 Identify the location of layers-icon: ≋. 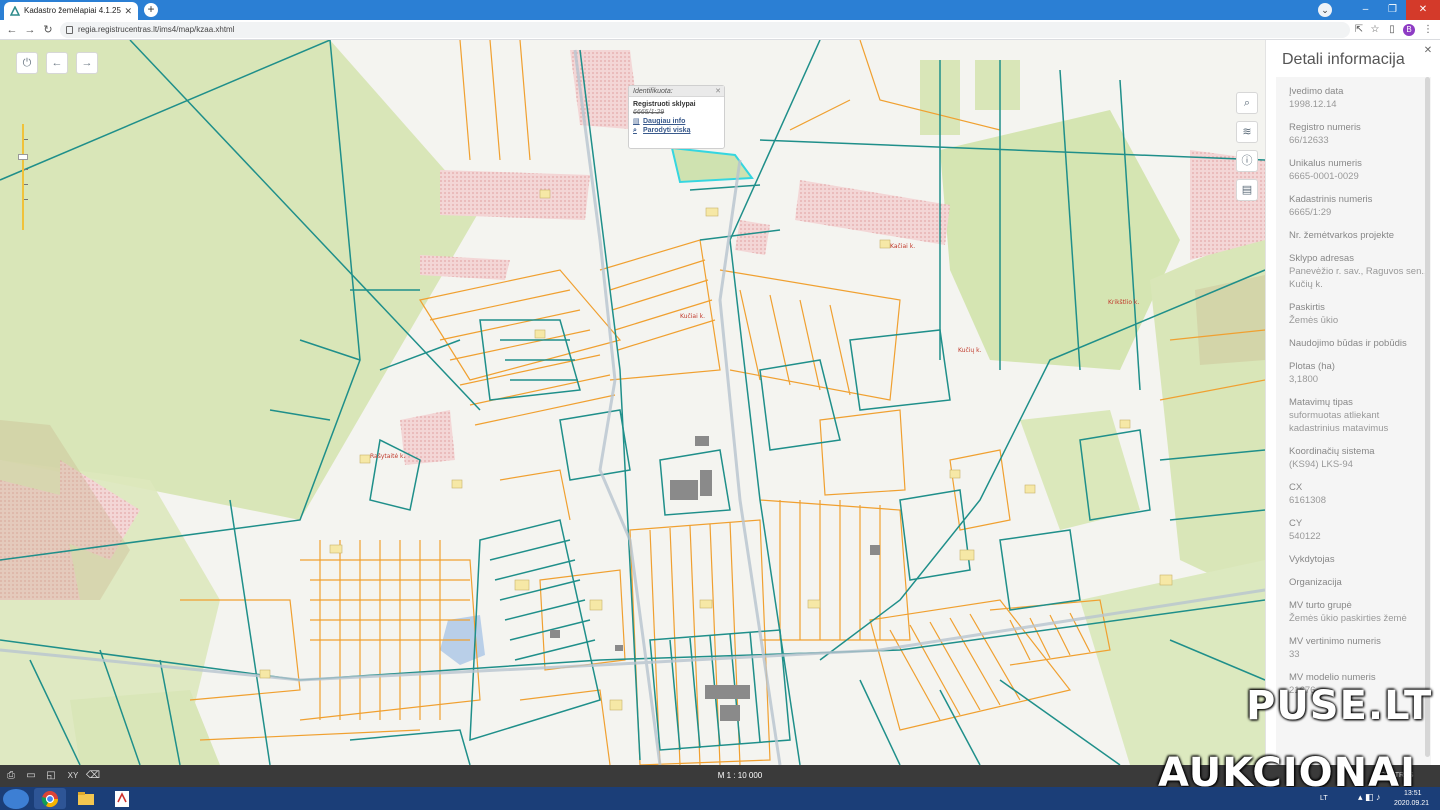
(1247, 132).